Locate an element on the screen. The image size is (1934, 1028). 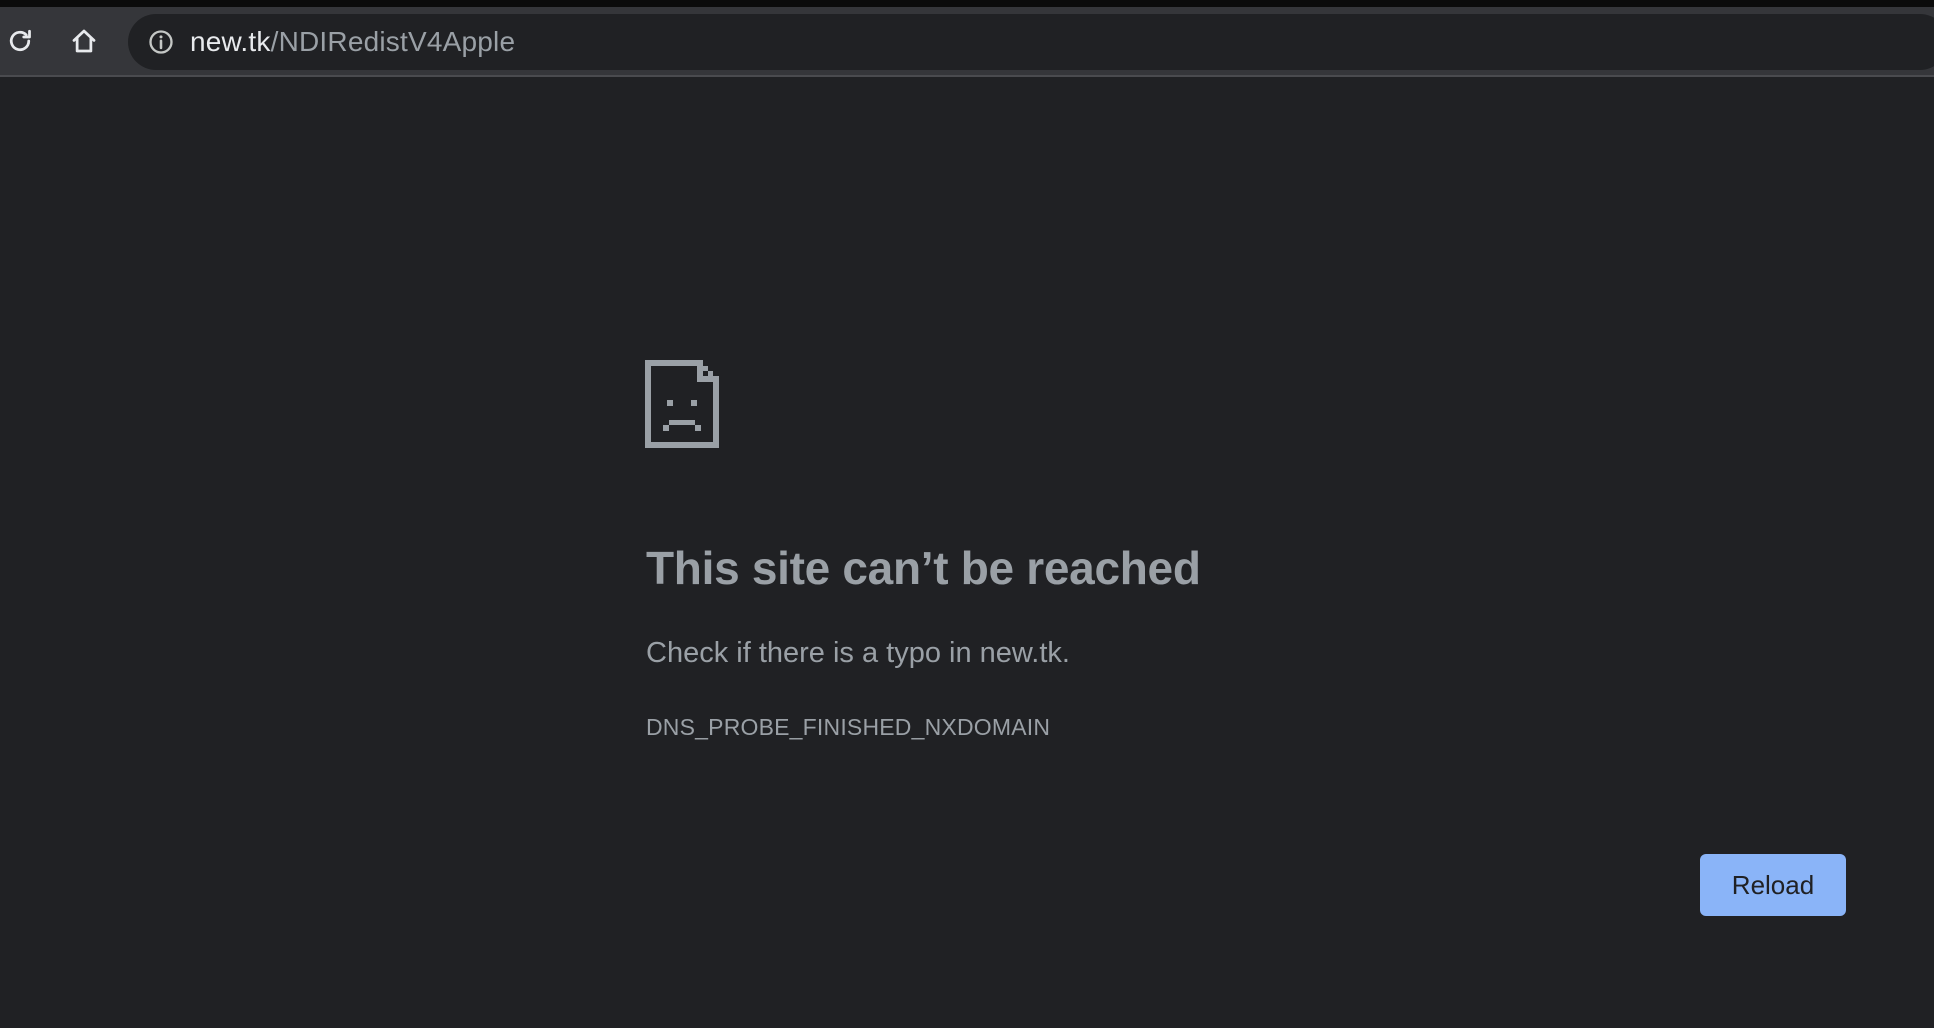
url-path: /NDIRedistV4Apple is located at coordinates (393, 41).